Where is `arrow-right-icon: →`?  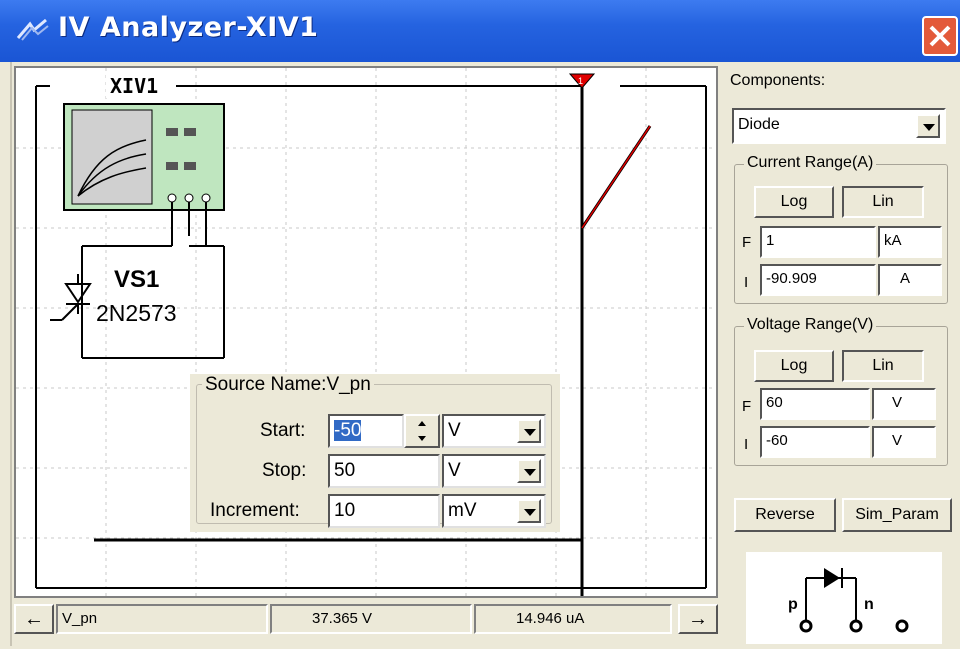
arrow-right-icon: → is located at coordinates (698, 619).